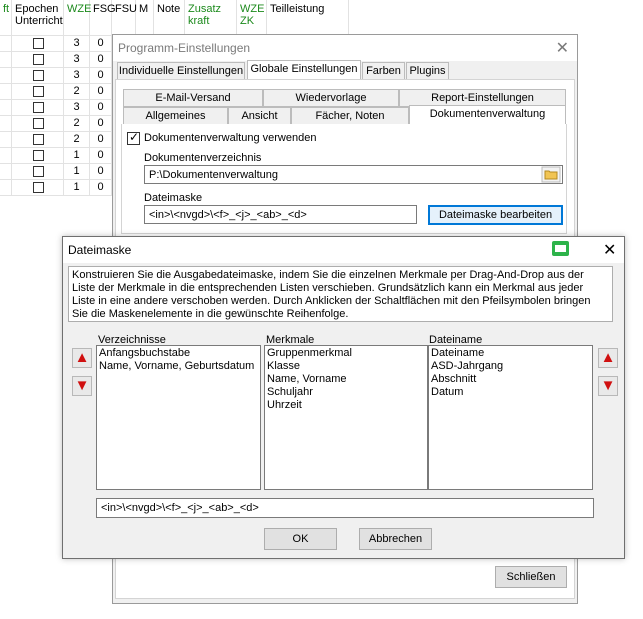 Image resolution: width=643 pixels, height=619 pixels. I want to click on filename-list-item: Datum, so click(510, 392).